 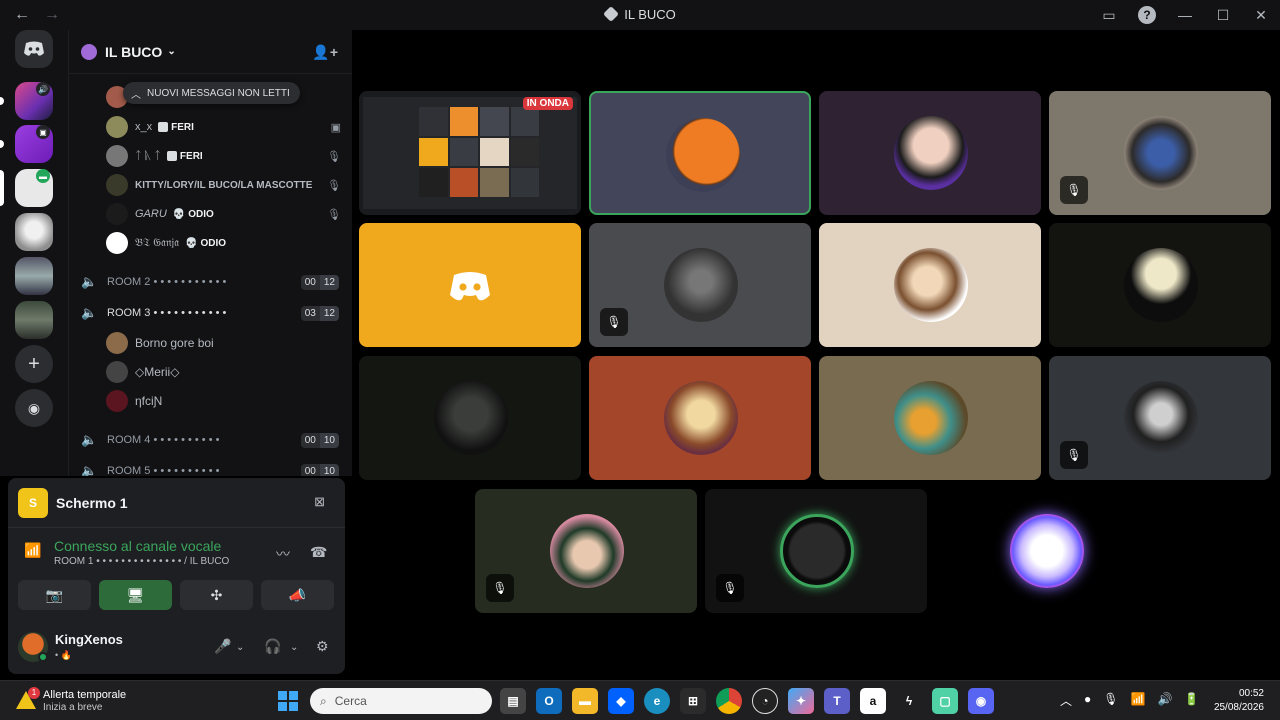 I want to click on participant-tile-speaking: 🎙, so click(x=816, y=551).